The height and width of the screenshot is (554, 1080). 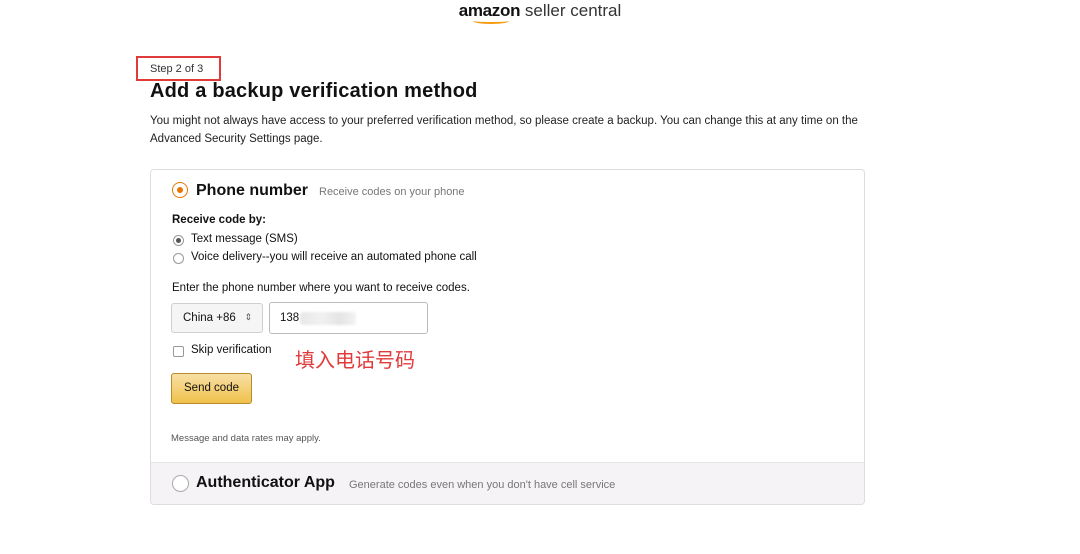 I want to click on rates-note: Message and data rates may apply., so click(x=246, y=438).